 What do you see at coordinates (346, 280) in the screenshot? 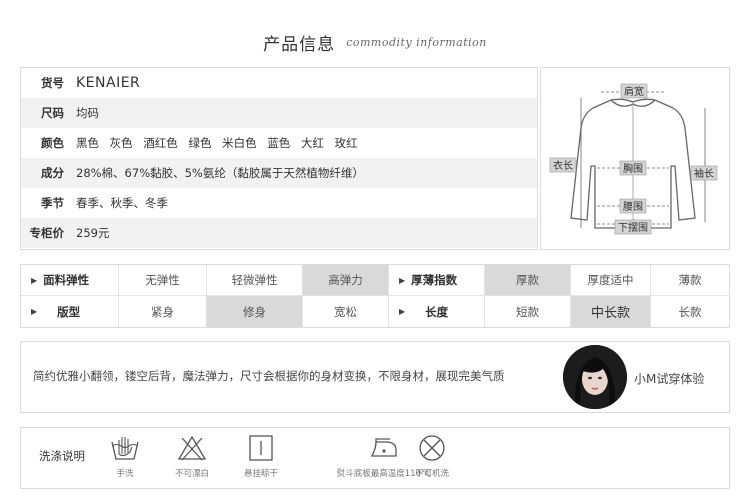
I see `attr-option-selected: 高弹力` at bounding box center [346, 280].